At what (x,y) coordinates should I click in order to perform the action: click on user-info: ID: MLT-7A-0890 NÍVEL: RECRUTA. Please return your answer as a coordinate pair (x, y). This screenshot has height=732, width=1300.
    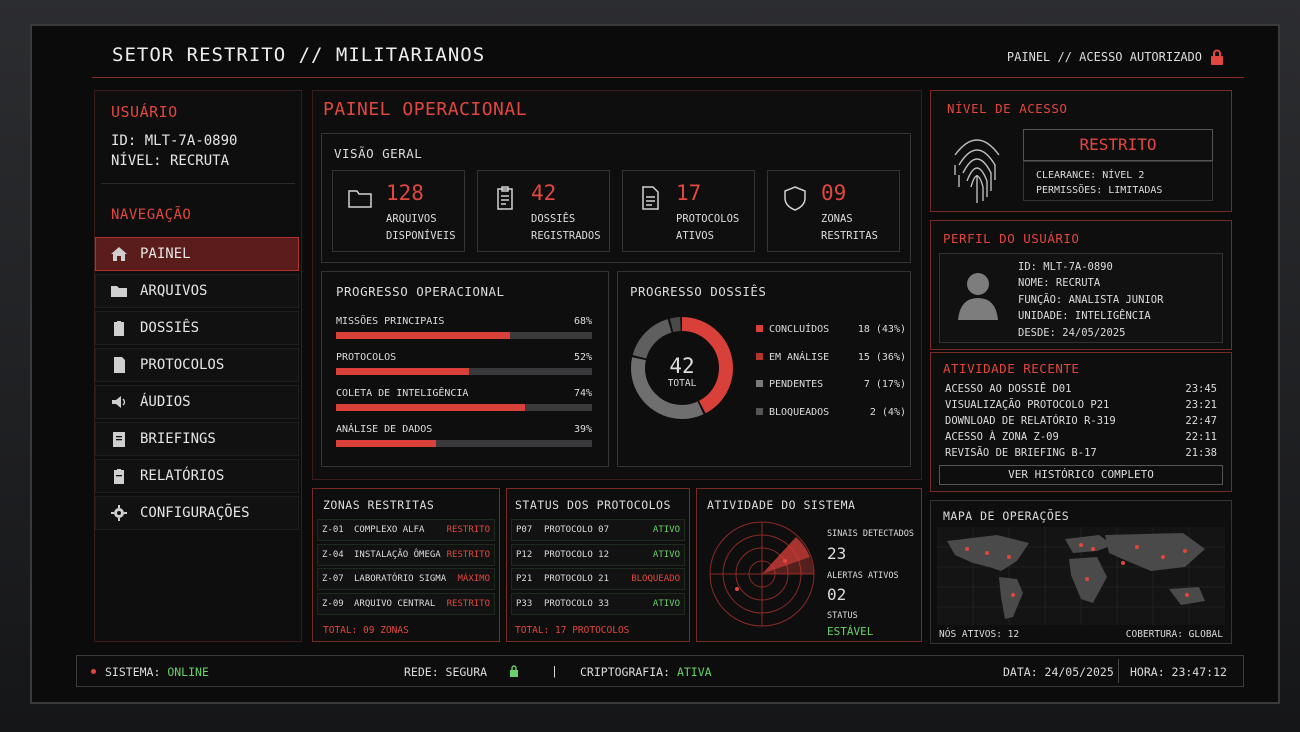
    Looking at the image, I should click on (174, 151).